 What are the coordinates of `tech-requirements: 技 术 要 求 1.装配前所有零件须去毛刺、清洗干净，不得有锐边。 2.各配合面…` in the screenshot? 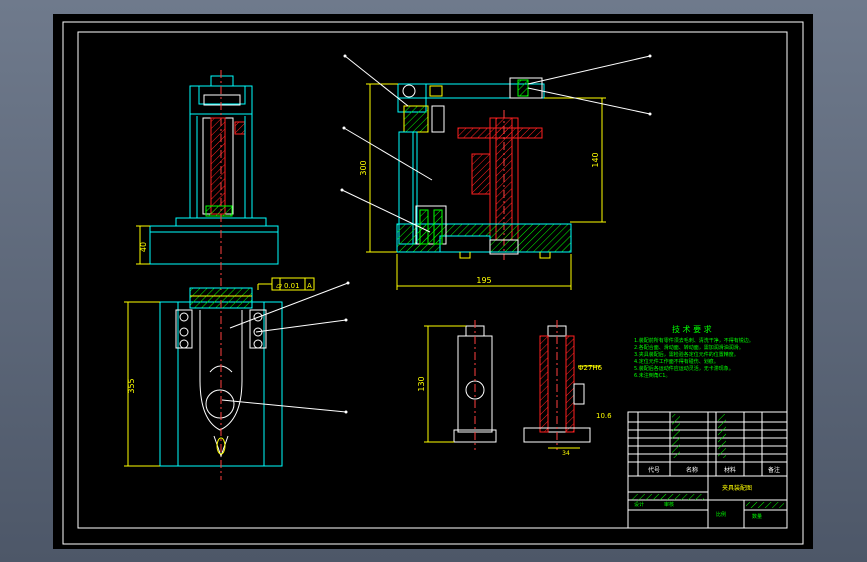 It's located at (694, 351).